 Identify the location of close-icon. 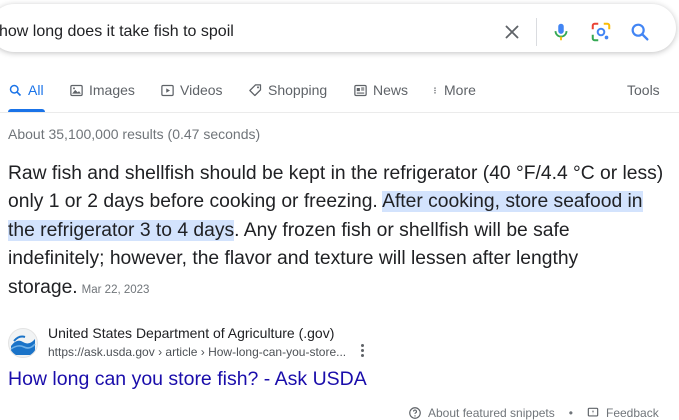
(512, 32).